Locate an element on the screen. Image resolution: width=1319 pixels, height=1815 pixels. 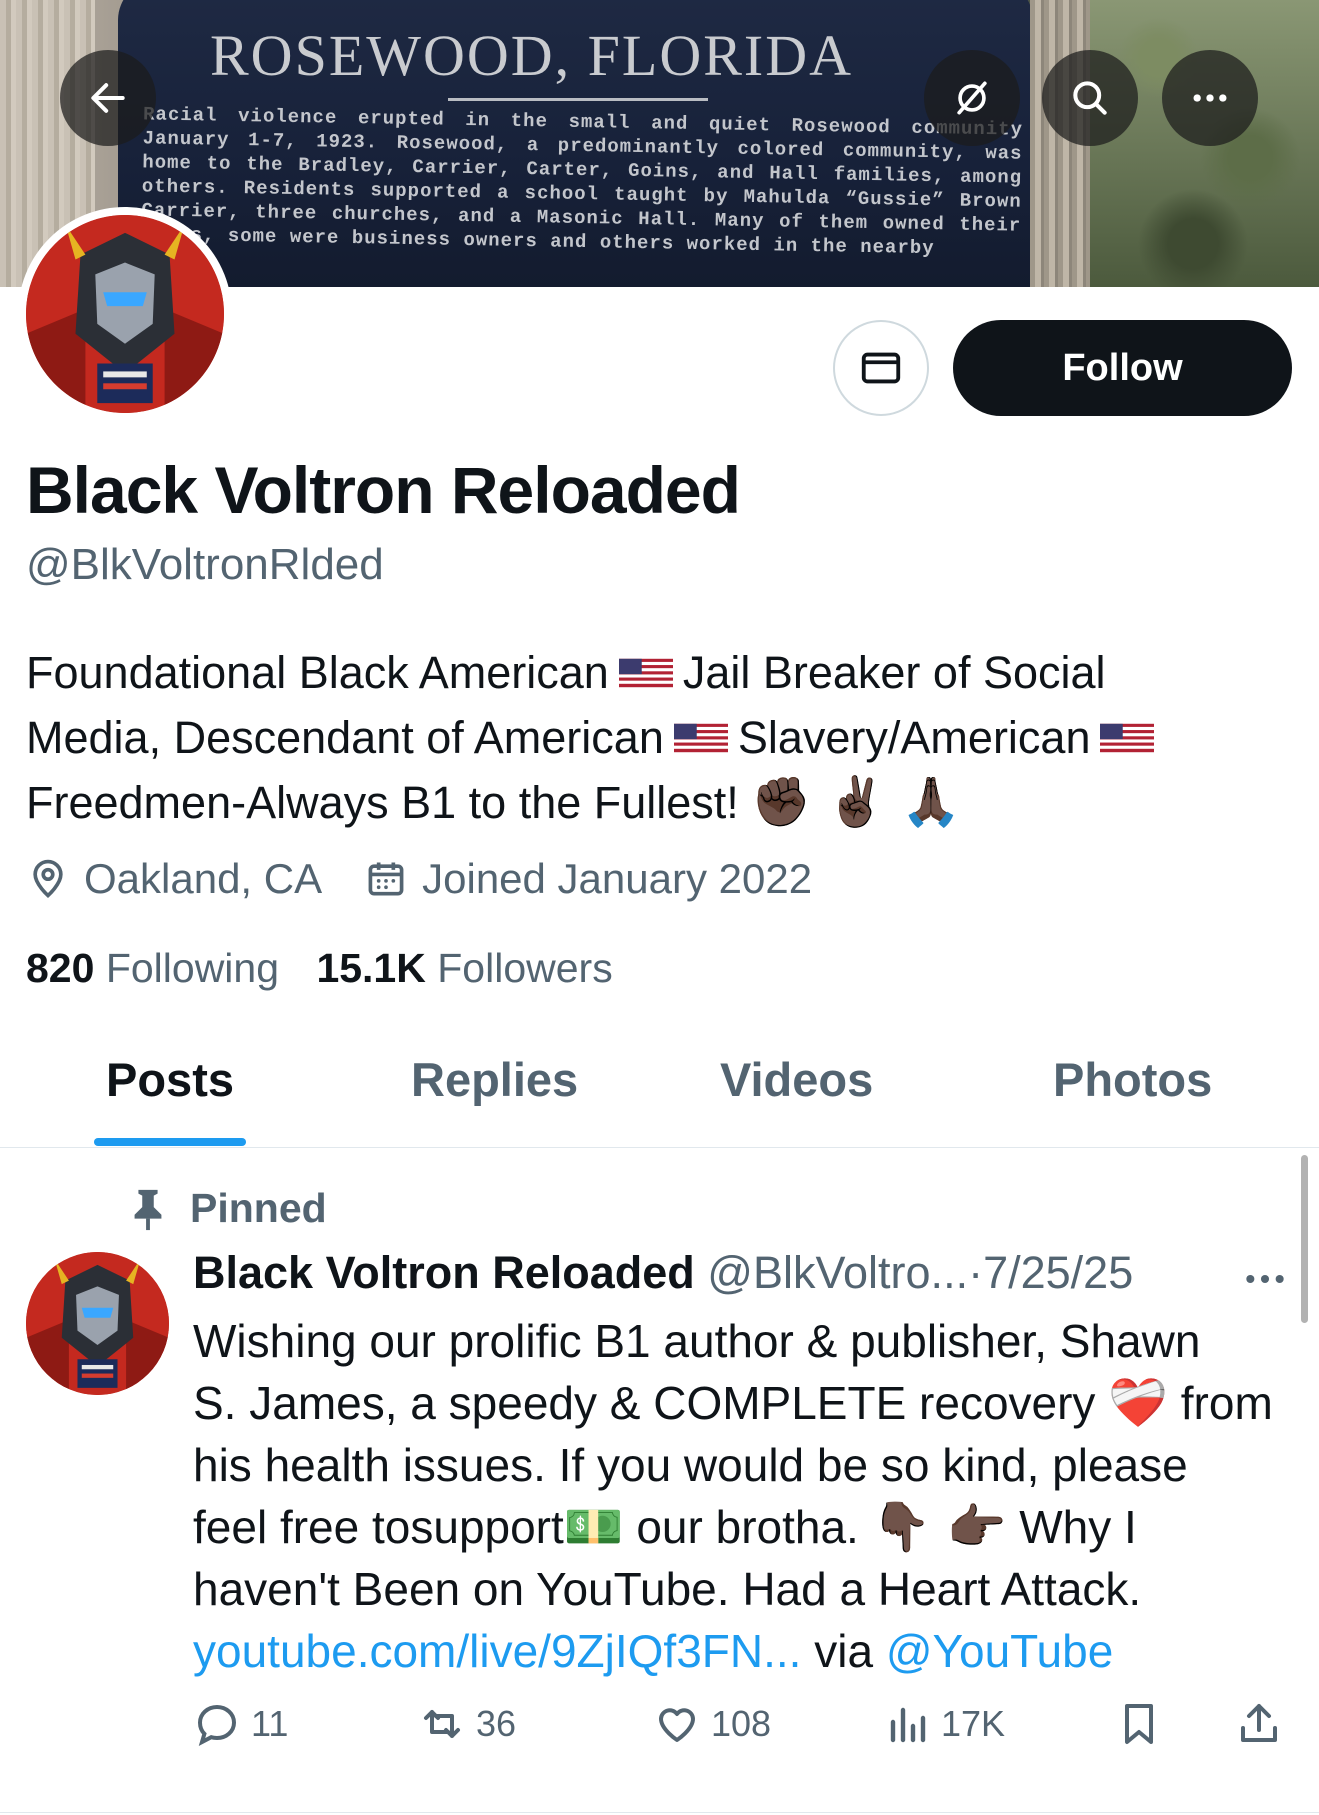
search-button is located at coordinates (1090, 98).